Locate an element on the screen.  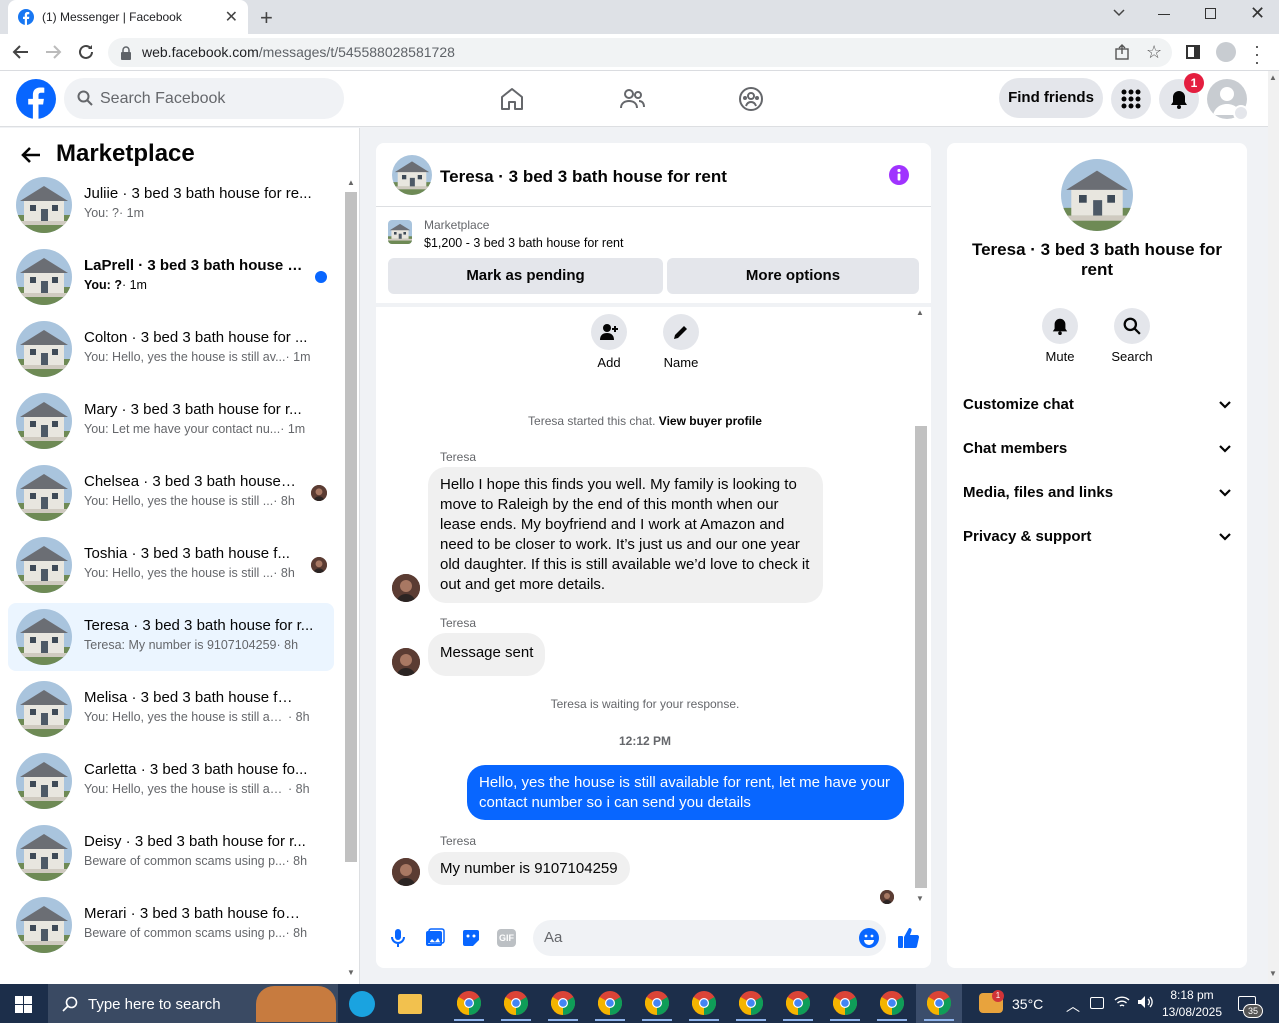
chat-scrollbar: ▲ ▼ is located at coordinates (921, 608).